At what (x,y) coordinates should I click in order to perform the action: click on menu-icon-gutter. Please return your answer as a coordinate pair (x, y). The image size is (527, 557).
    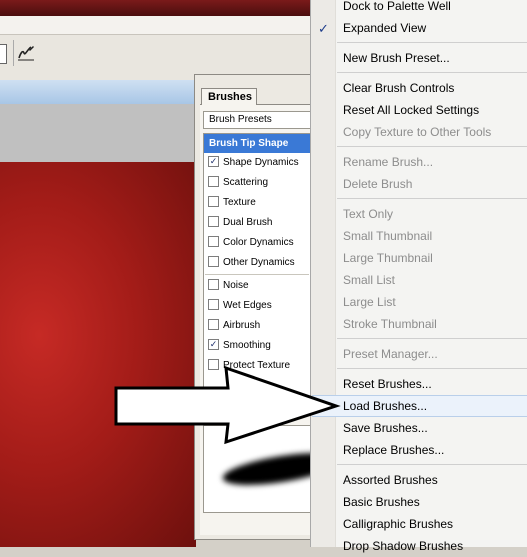
    Looking at the image, I should click on (323, 273).